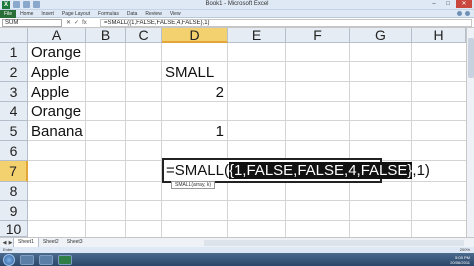  What do you see at coordinates (57, 131) in the screenshot?
I see `cell-a5: Banana` at bounding box center [57, 131].